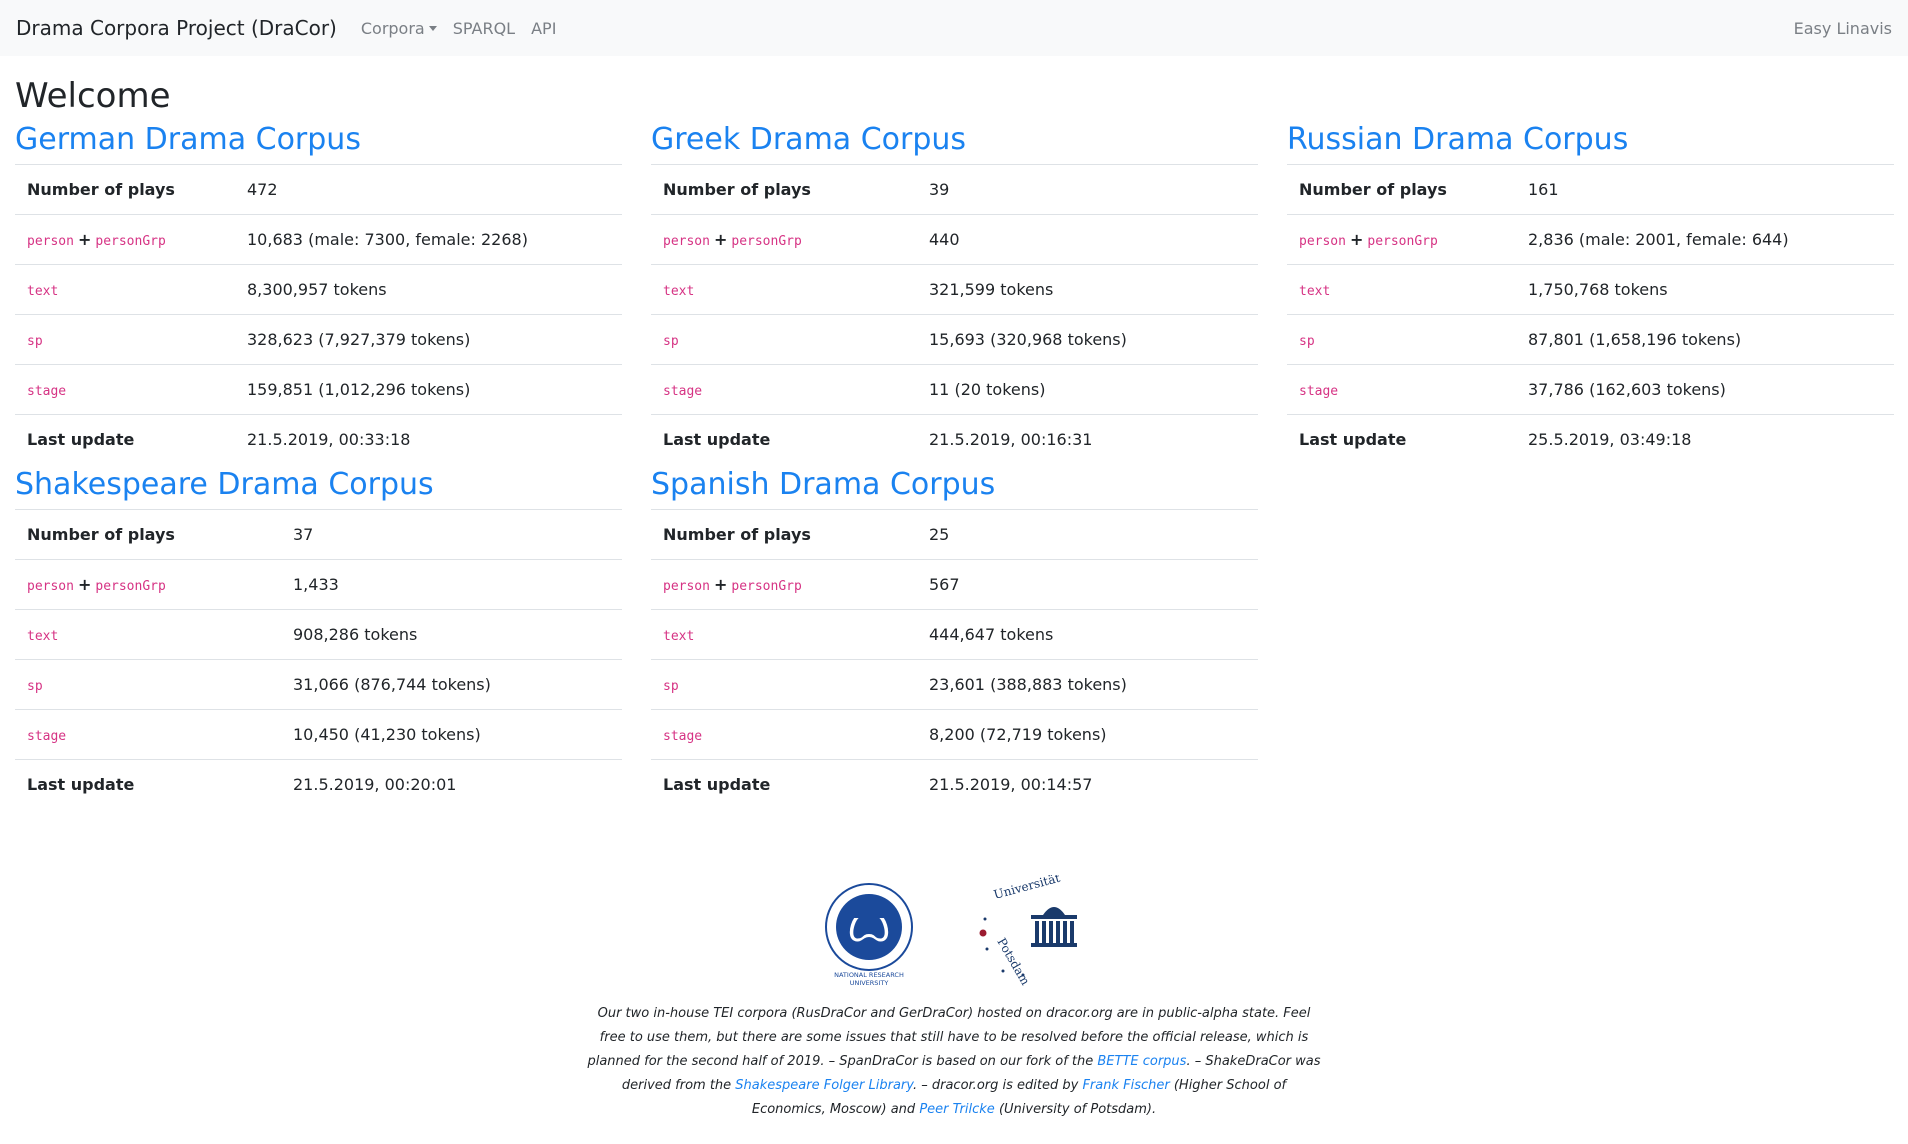  What do you see at coordinates (1027, 888) in the screenshot?
I see `svg-text: Universität` at bounding box center [1027, 888].